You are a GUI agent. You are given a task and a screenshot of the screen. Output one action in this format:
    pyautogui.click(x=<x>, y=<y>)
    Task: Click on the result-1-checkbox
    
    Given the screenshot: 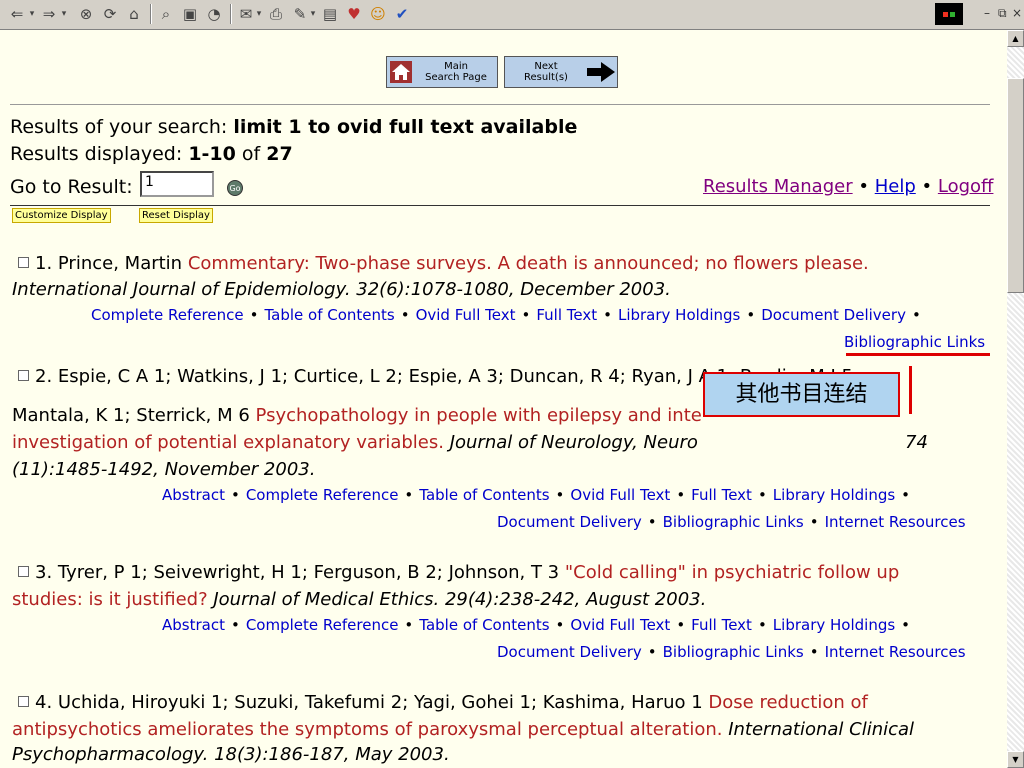 What is the action you would take?
    pyautogui.click(x=23, y=262)
    